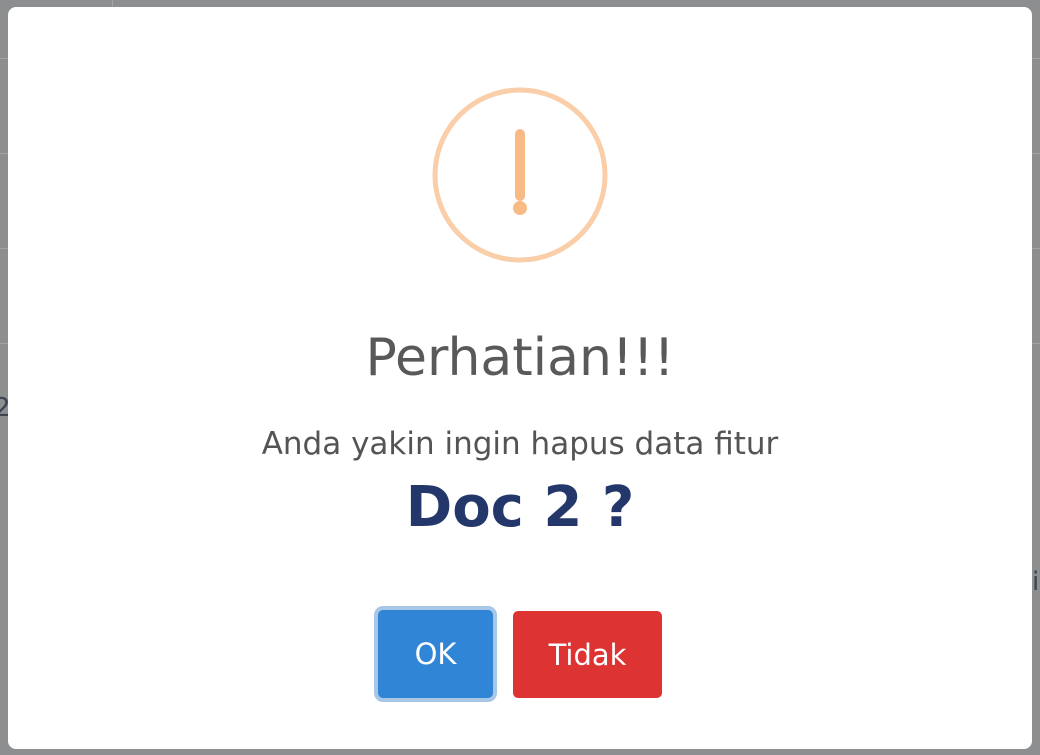 The width and height of the screenshot is (1040, 755). What do you see at coordinates (1036, 582) in the screenshot?
I see `background-partial-text: i` at bounding box center [1036, 582].